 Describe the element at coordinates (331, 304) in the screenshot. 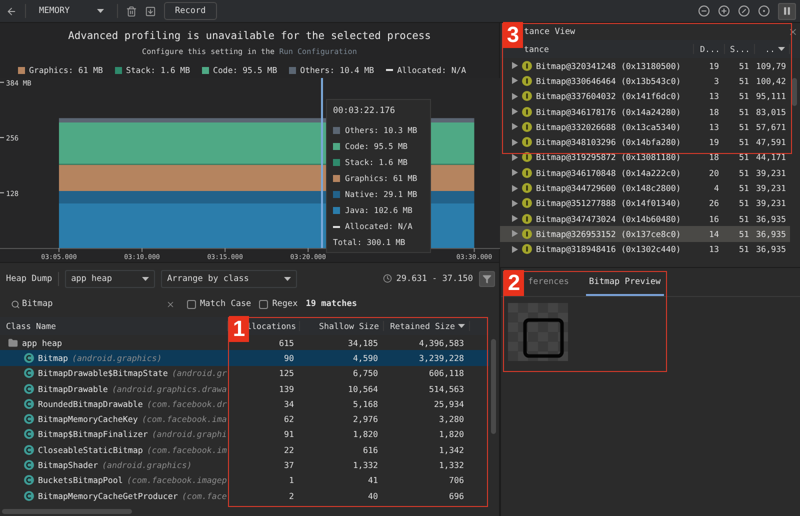

I see `match-count: 19 matches` at that location.